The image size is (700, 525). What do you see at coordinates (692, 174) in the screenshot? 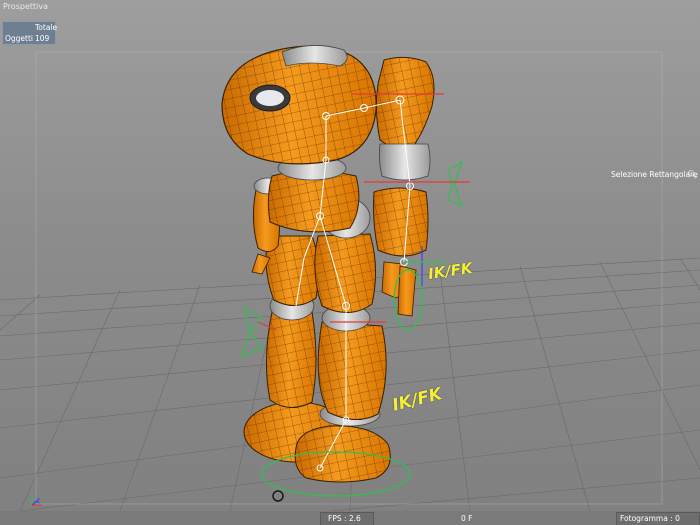
I see `magnifier-icon: 🔍︎` at bounding box center [692, 174].